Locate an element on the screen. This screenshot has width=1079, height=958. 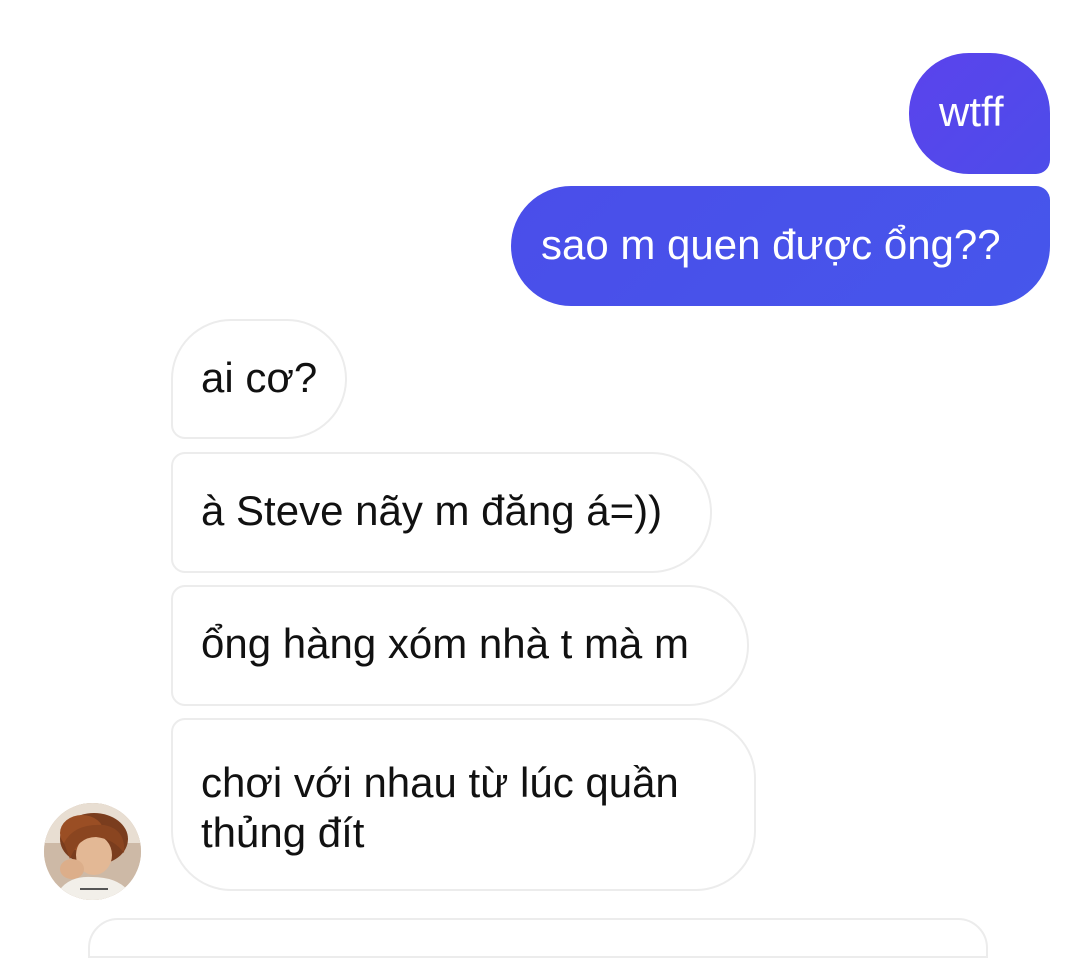
sent-message-bubble: sao m quen được ổng?? is located at coordinates (780, 246).